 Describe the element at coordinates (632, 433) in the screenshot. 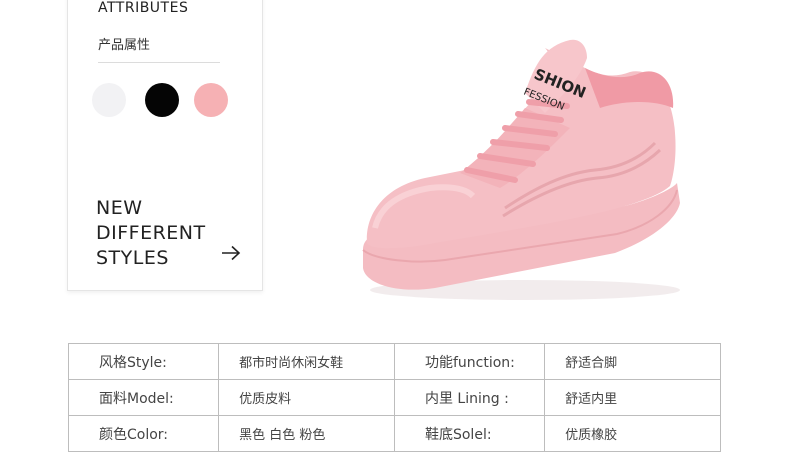

I see `spec-value: 优质橡胶` at that location.